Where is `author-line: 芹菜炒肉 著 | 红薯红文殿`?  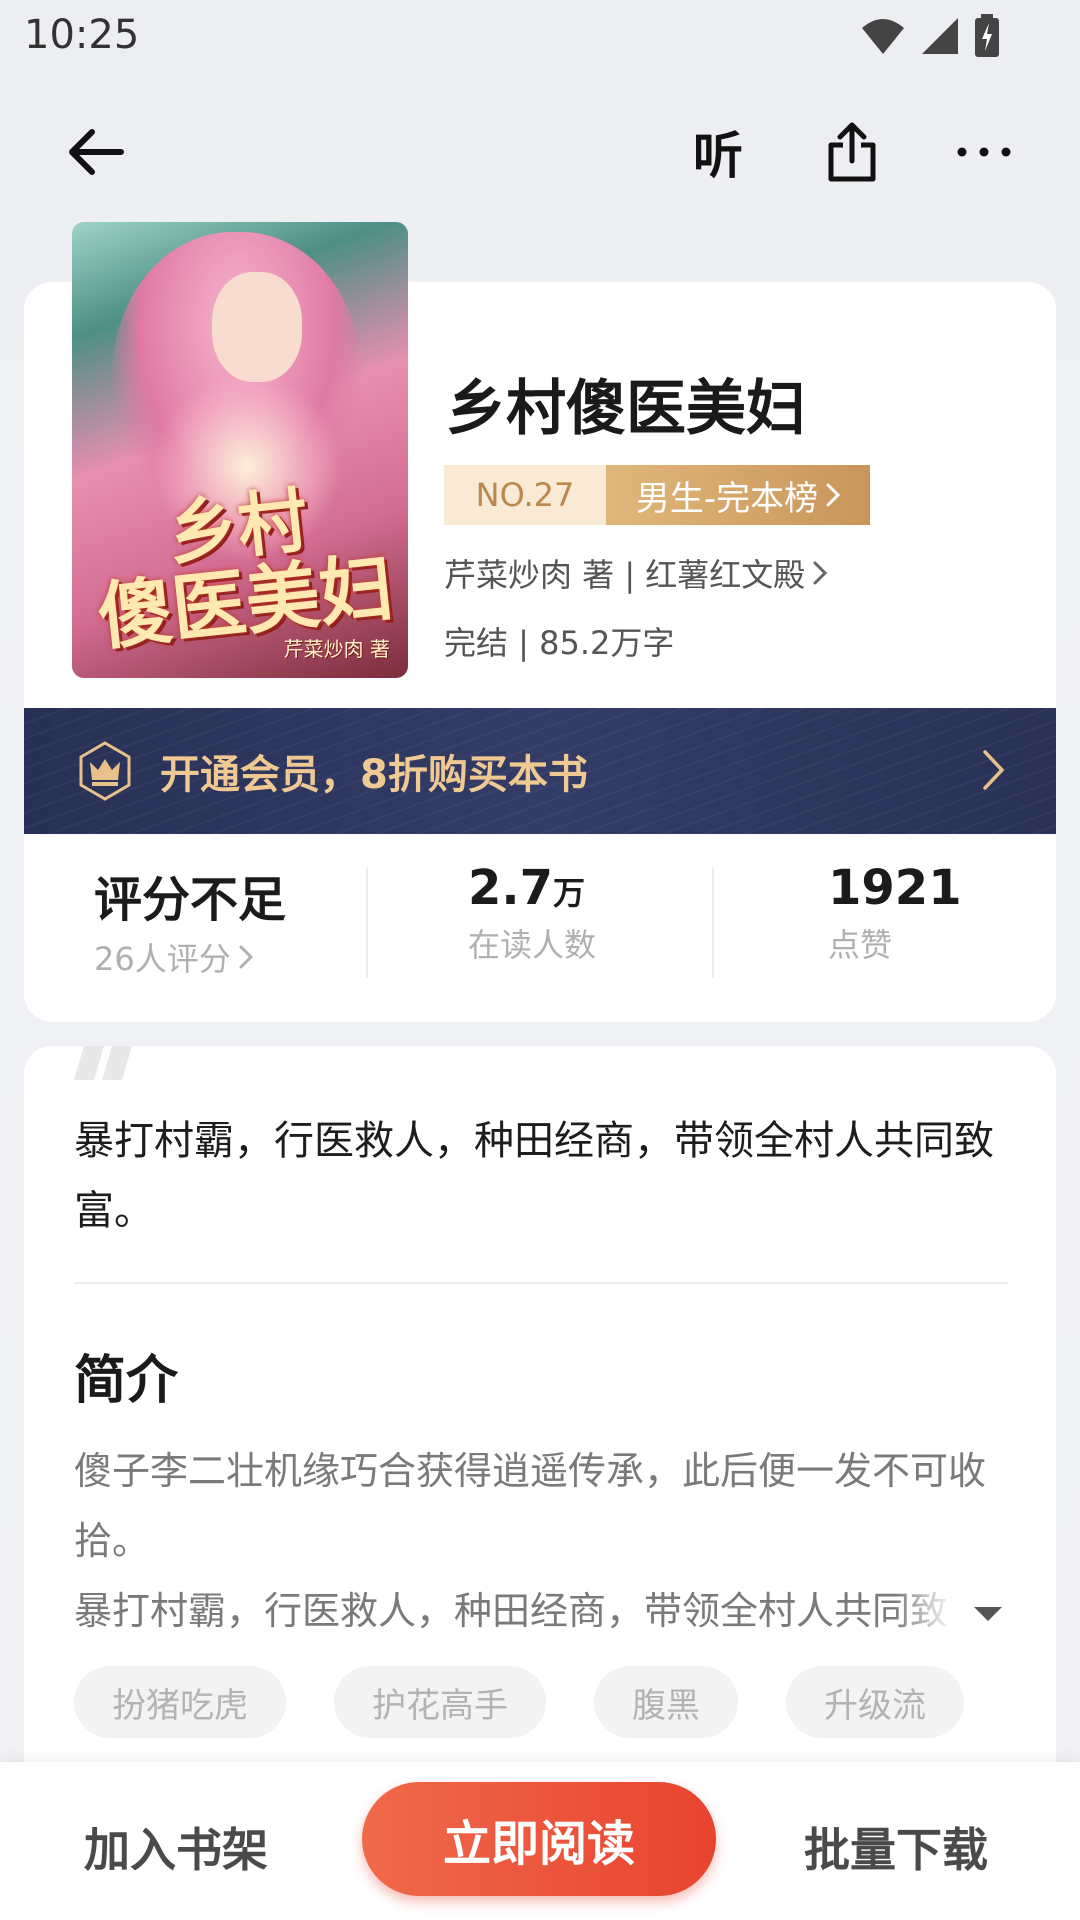 author-line: 芹菜炒肉 著 | 红薯红文殿 is located at coordinates (636, 573).